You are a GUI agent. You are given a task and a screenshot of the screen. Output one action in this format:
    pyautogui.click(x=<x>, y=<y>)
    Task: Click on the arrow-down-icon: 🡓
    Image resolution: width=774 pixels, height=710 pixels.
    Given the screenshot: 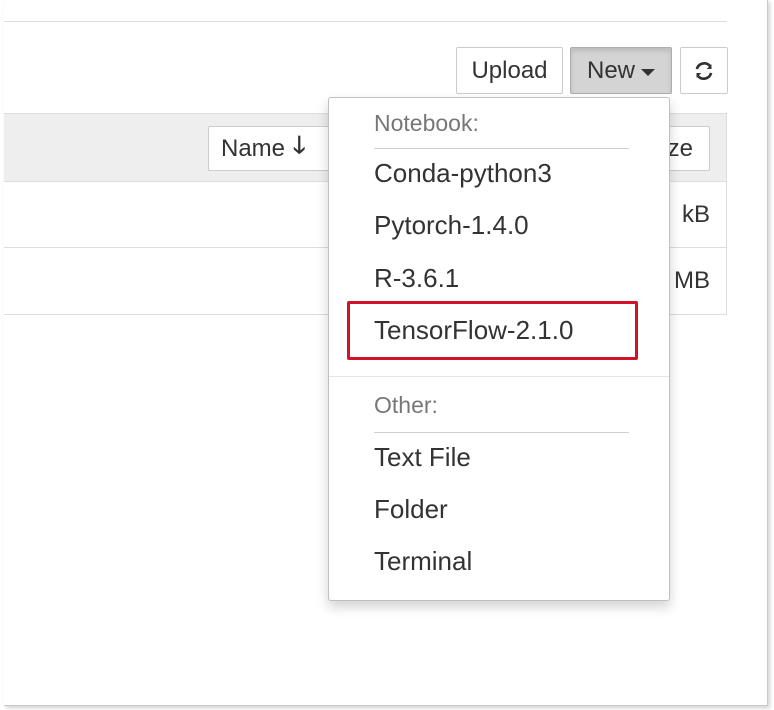 What is the action you would take?
    pyautogui.click(x=299, y=145)
    